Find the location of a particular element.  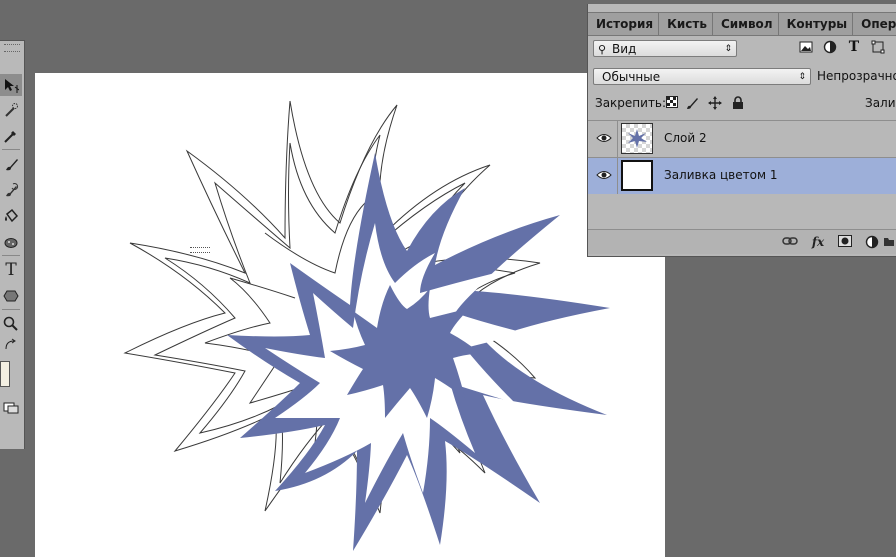

fill-label: Залив is located at coordinates (880, 103).